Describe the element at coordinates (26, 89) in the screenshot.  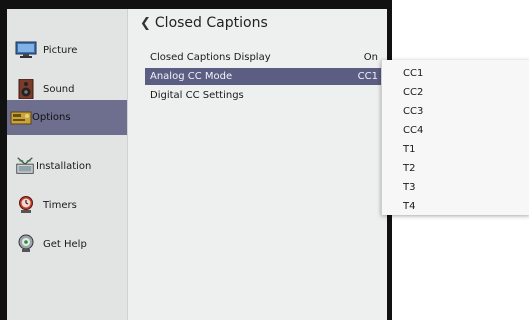
I see `speaker-icon` at that location.